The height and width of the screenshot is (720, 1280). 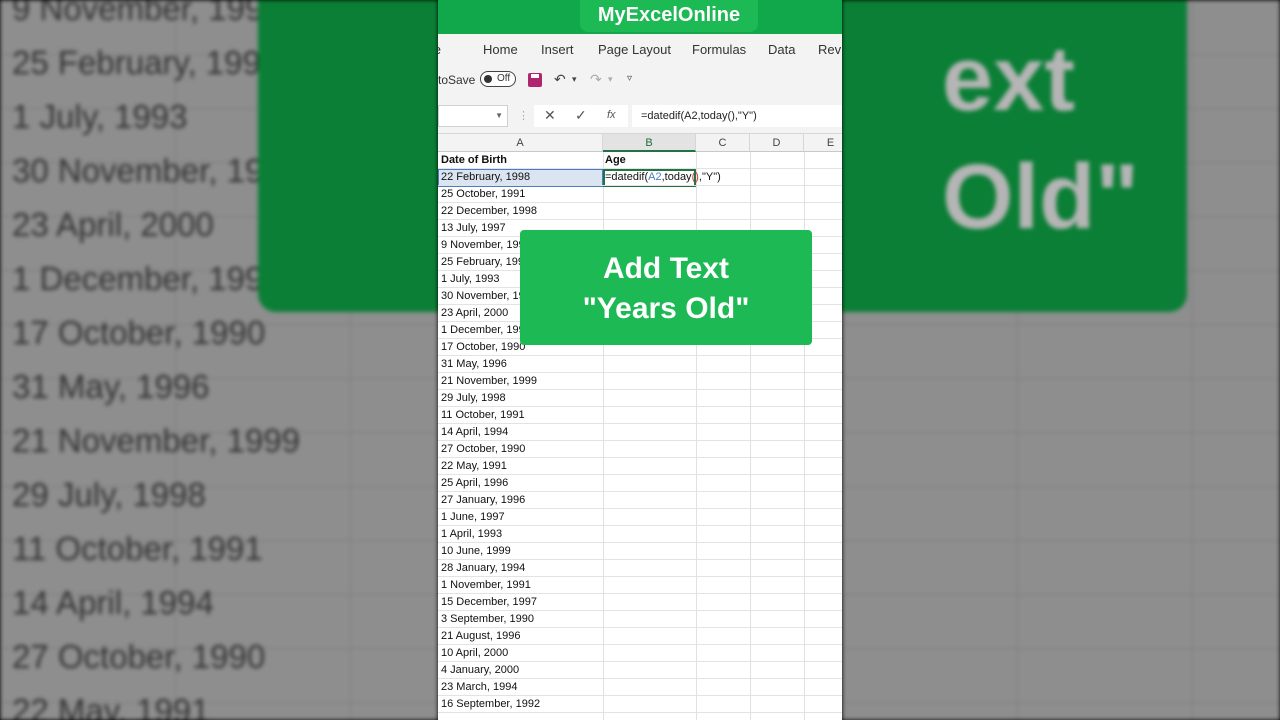 I want to click on cell-b2-formula: =datedif(A2,today(),"Y"), so click(x=663, y=177).